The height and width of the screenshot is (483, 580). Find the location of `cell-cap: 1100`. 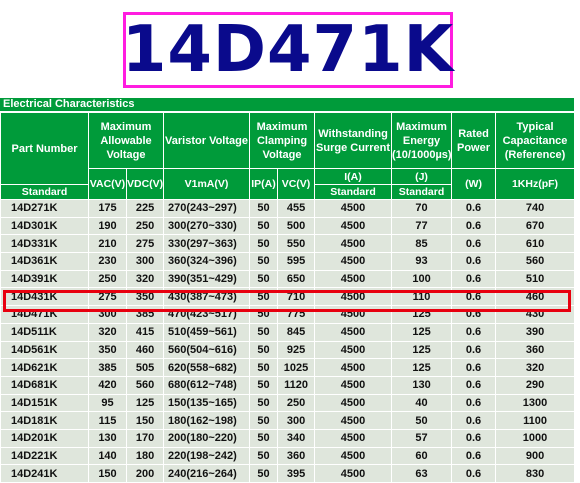

cell-cap: 1100 is located at coordinates (535, 420).